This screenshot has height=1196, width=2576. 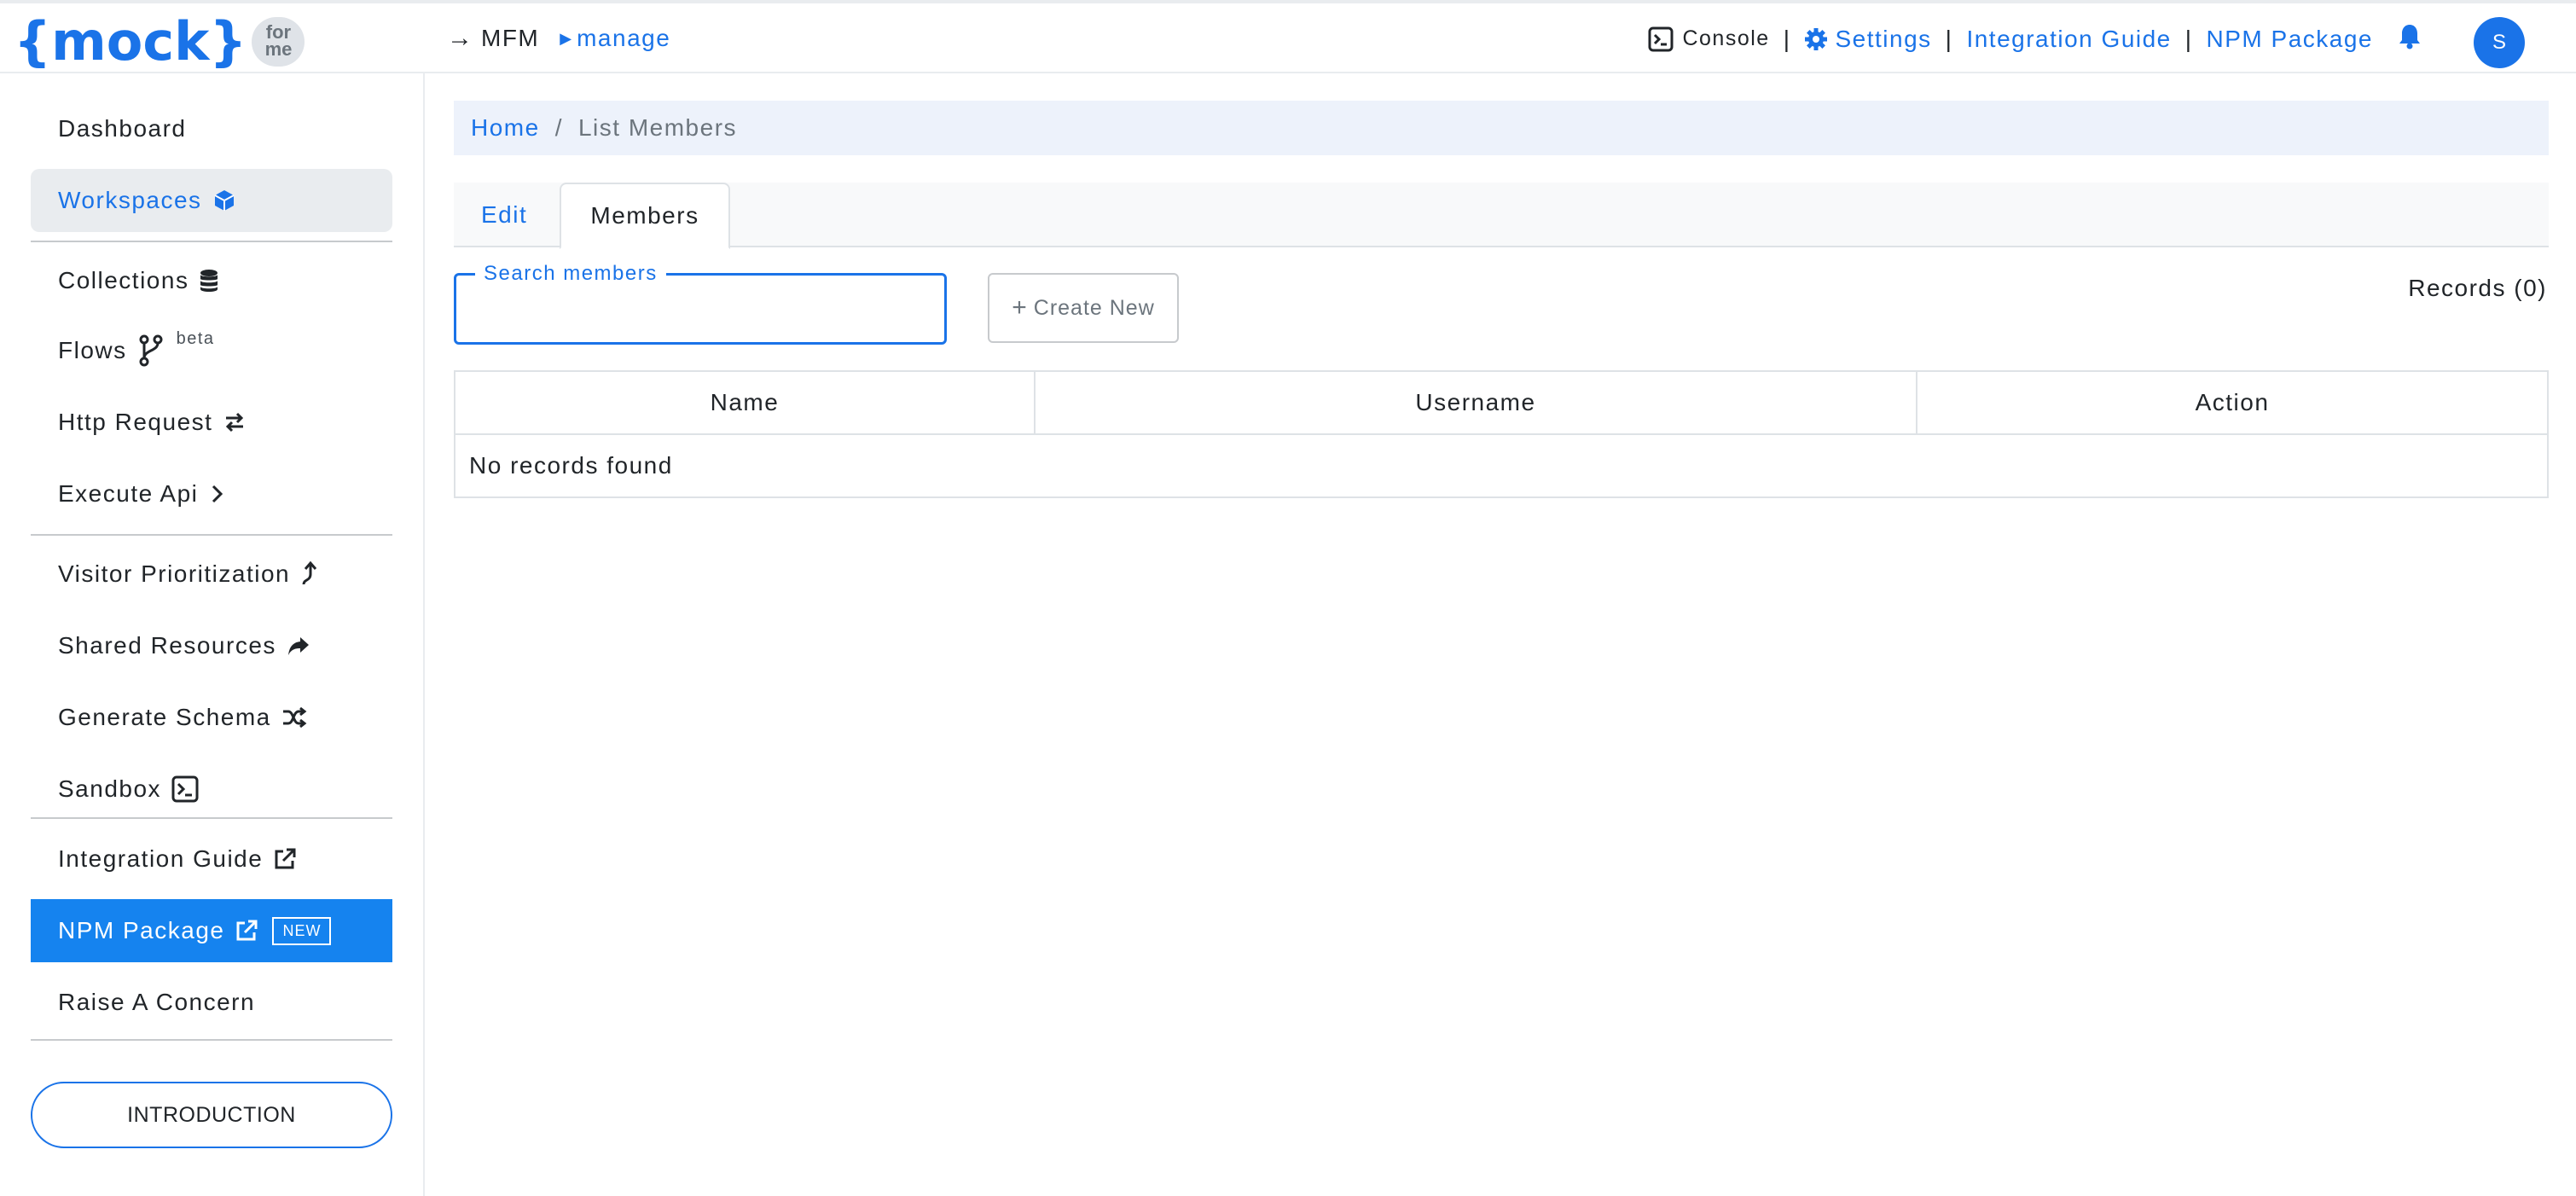 I want to click on chevron-right-icon, so click(x=217, y=494).